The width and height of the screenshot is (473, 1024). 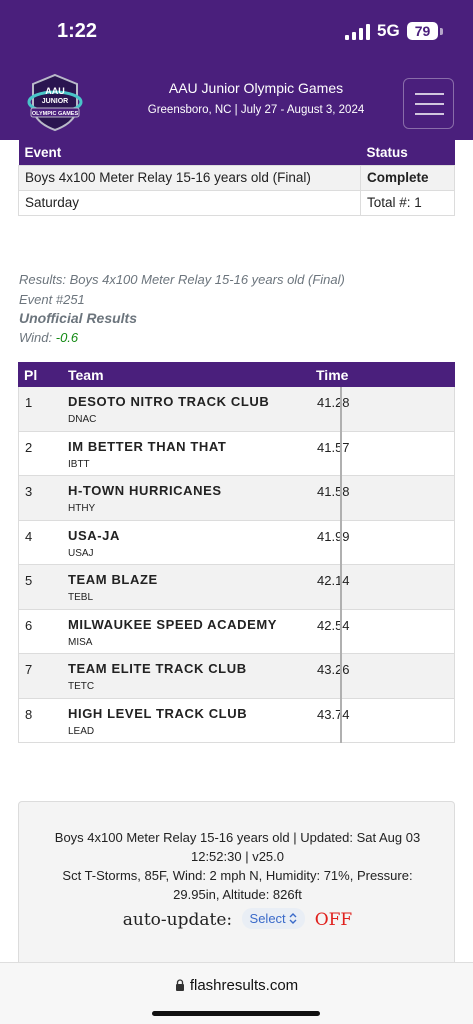 What do you see at coordinates (113, 579) in the screenshot?
I see `team-name: TEAM BLAZE` at bounding box center [113, 579].